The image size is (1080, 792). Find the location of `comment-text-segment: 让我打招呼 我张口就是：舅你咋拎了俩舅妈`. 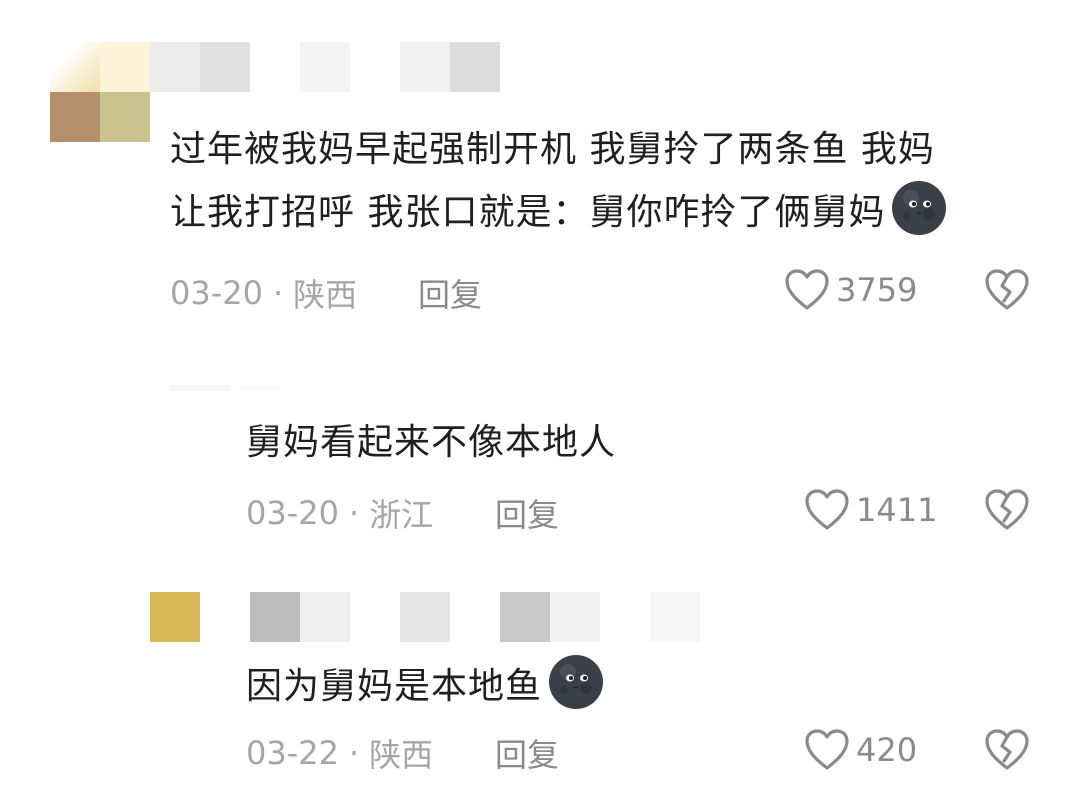

comment-text-segment: 让我打招呼 我张口就是：舅你咋拎了俩舅妈 is located at coordinates (528, 212).